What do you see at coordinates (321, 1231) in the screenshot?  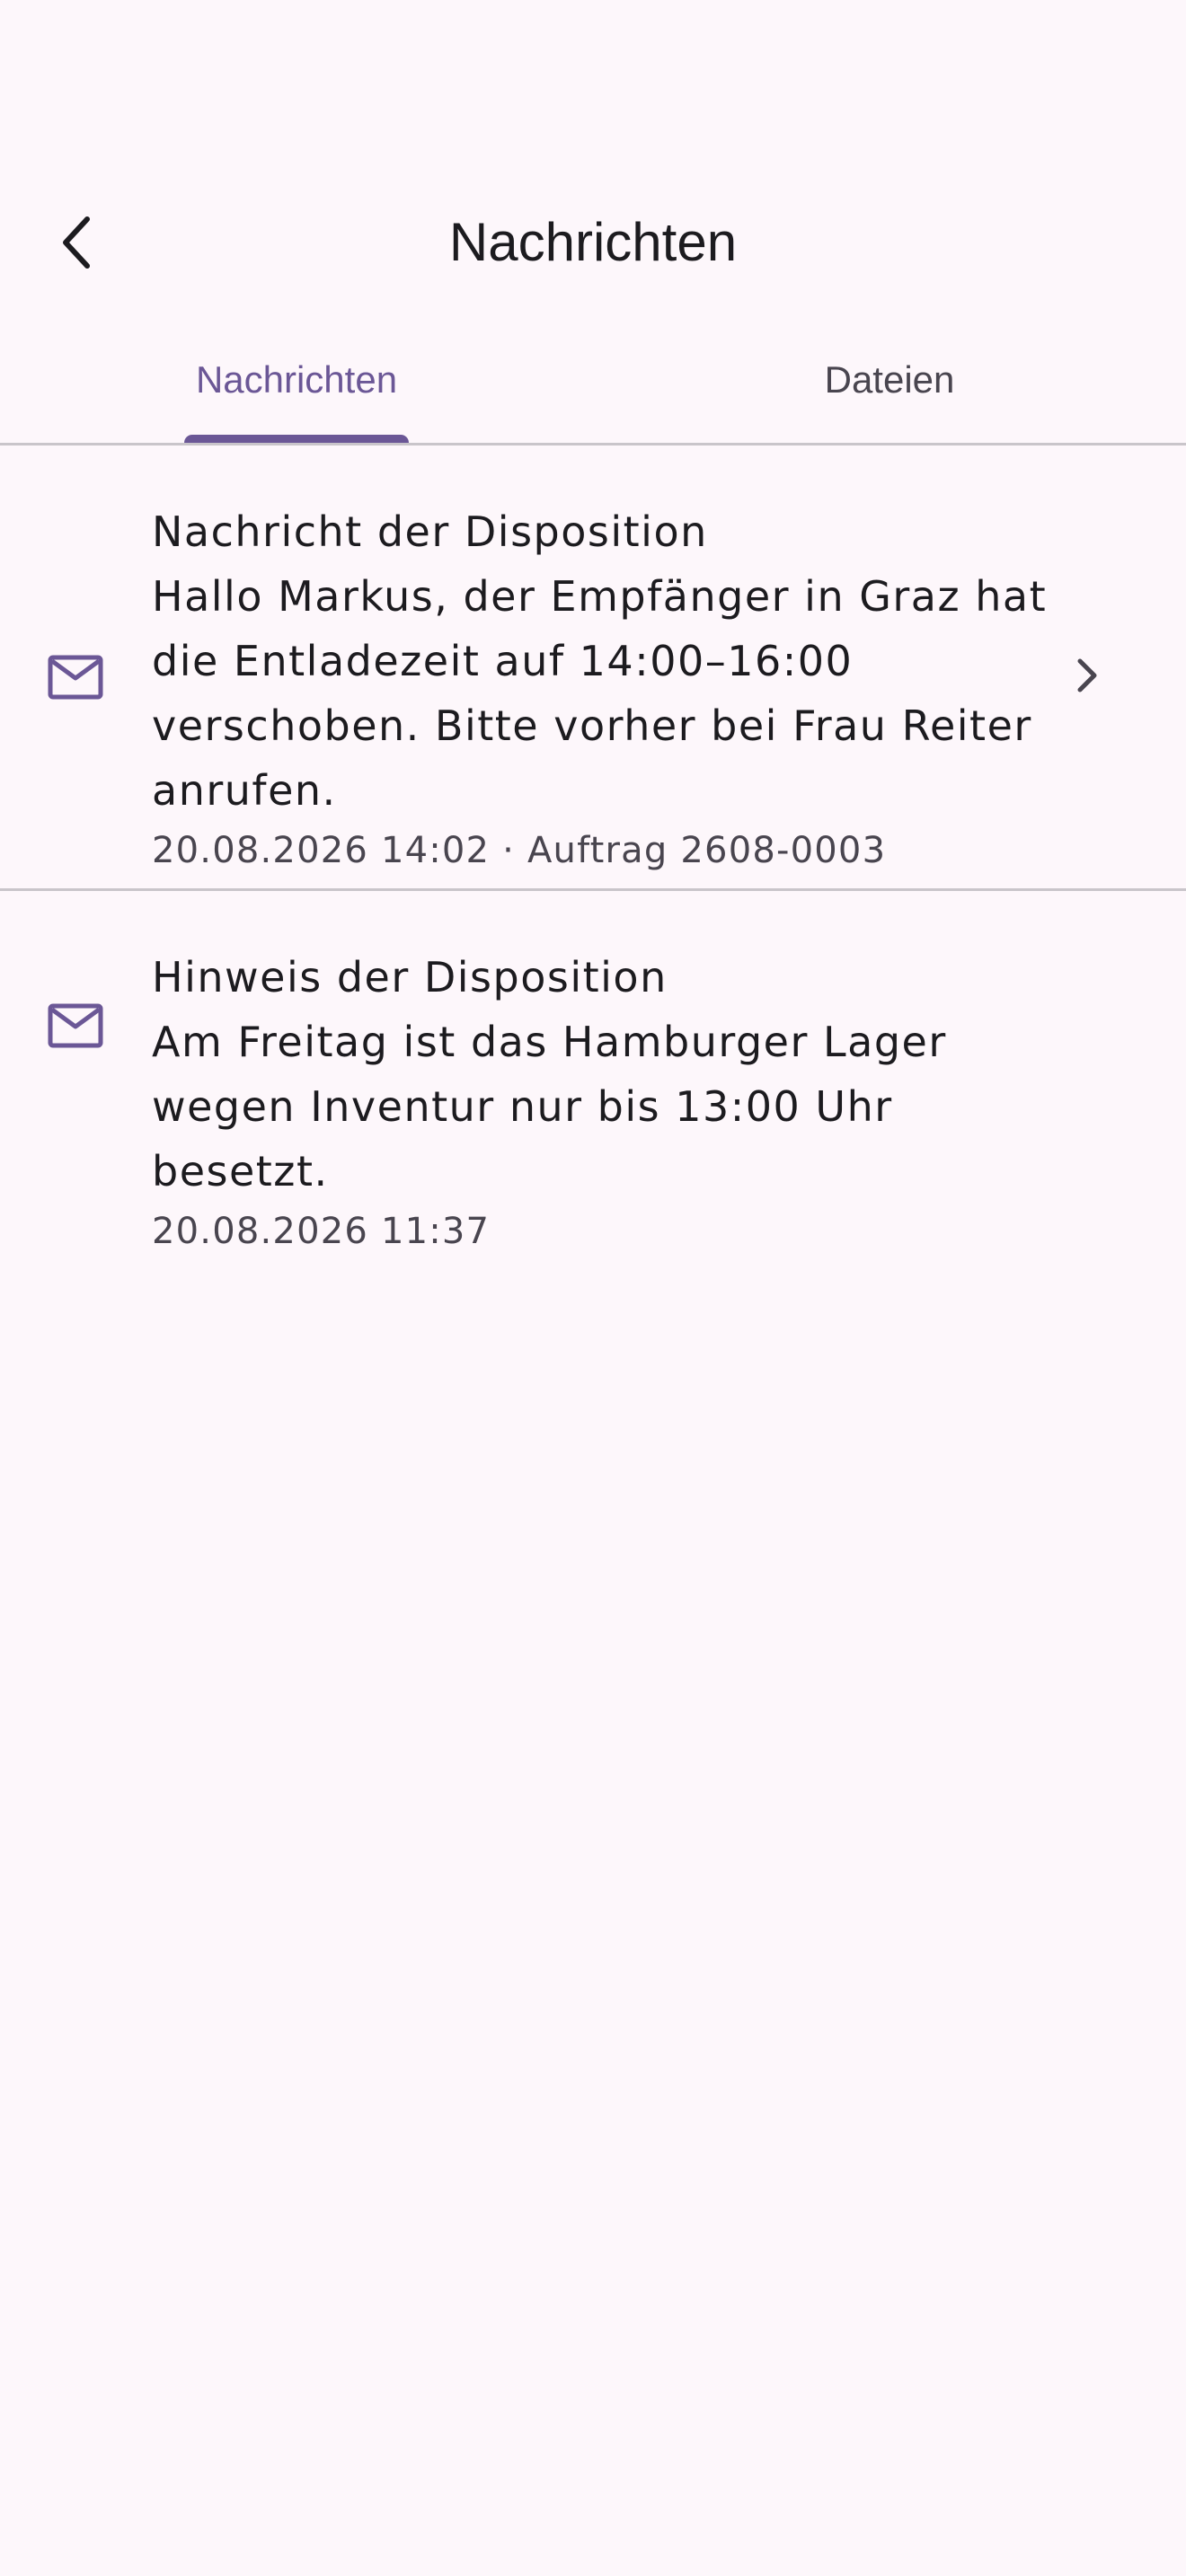 I see `message-meta: 20.08.2026 11:37` at bounding box center [321, 1231].